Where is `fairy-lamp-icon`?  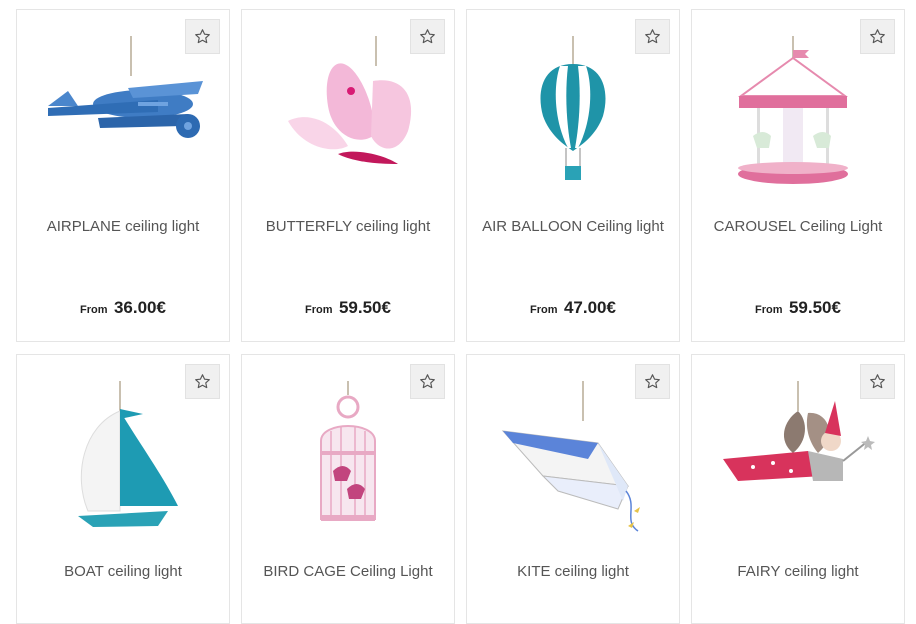
fairy-lamp-icon is located at coordinates (799, 431).